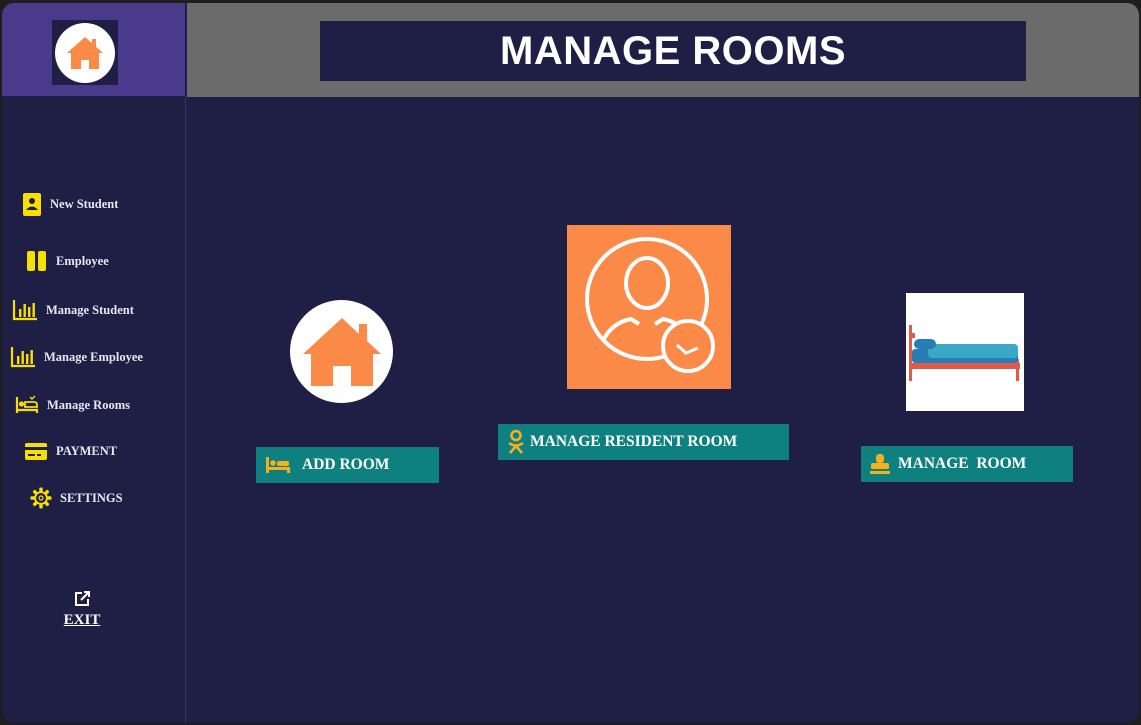  Describe the element at coordinates (41, 498) in the screenshot. I see `gear-icon` at that location.